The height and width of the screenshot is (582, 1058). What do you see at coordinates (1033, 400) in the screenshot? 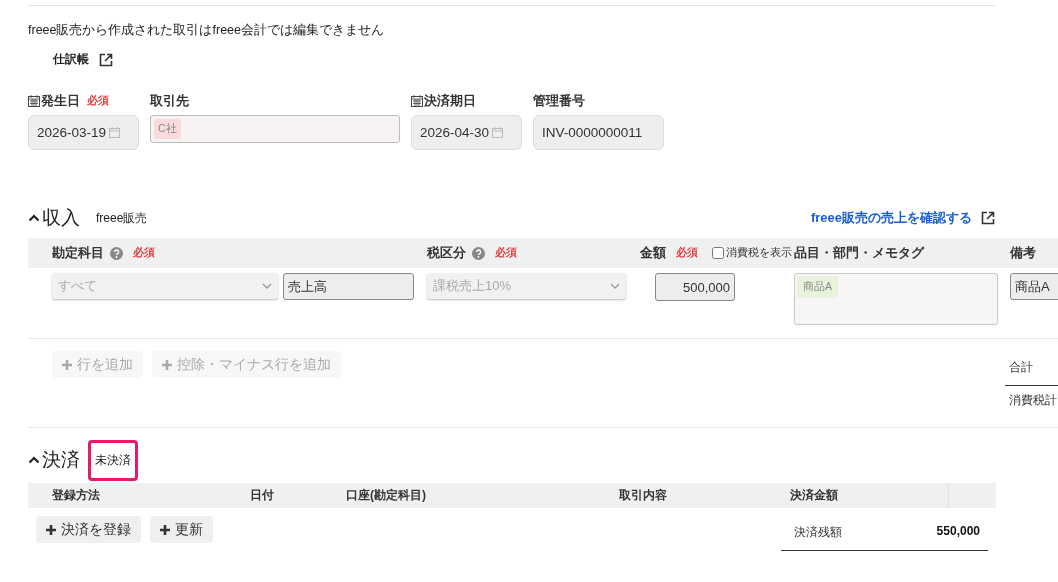
I see `total-label: 消費税計` at bounding box center [1033, 400].